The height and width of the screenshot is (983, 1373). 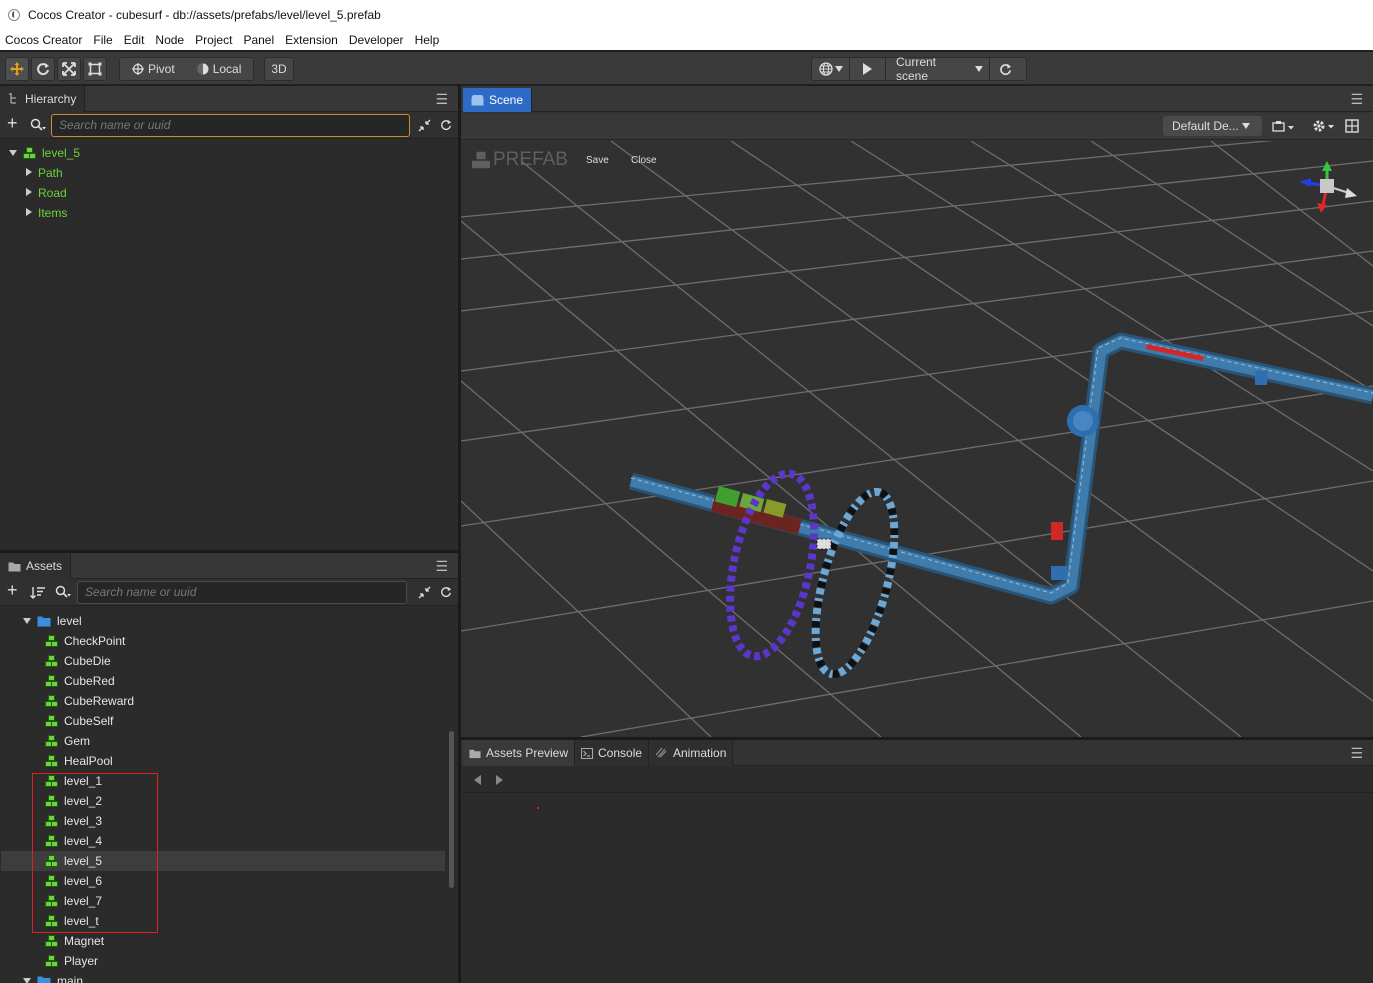 What do you see at coordinates (53, 977) in the screenshot?
I see `folder-main: main` at bounding box center [53, 977].